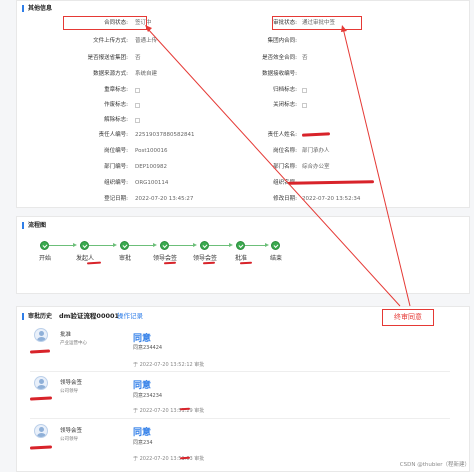 The image size is (474, 472). Describe the element at coordinates (84, 258) in the screenshot. I see `flow-step-label: 发起人` at that location.